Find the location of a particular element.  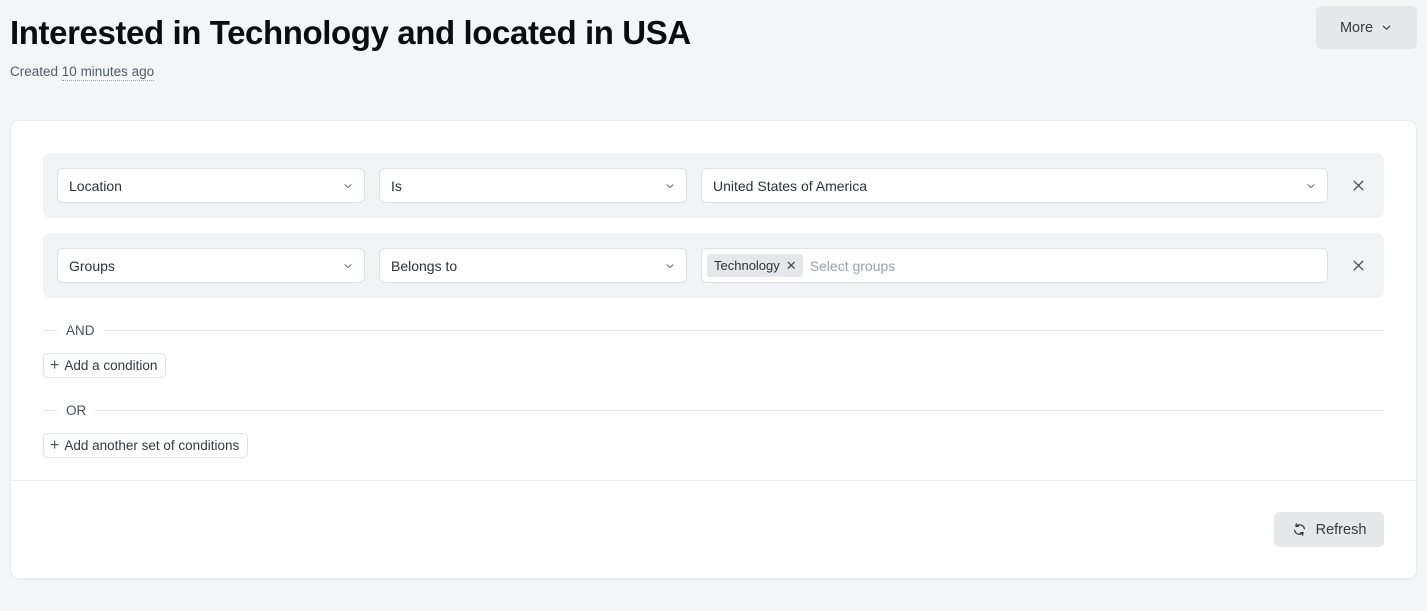

tag-chip-label: Technology is located at coordinates (747, 265).